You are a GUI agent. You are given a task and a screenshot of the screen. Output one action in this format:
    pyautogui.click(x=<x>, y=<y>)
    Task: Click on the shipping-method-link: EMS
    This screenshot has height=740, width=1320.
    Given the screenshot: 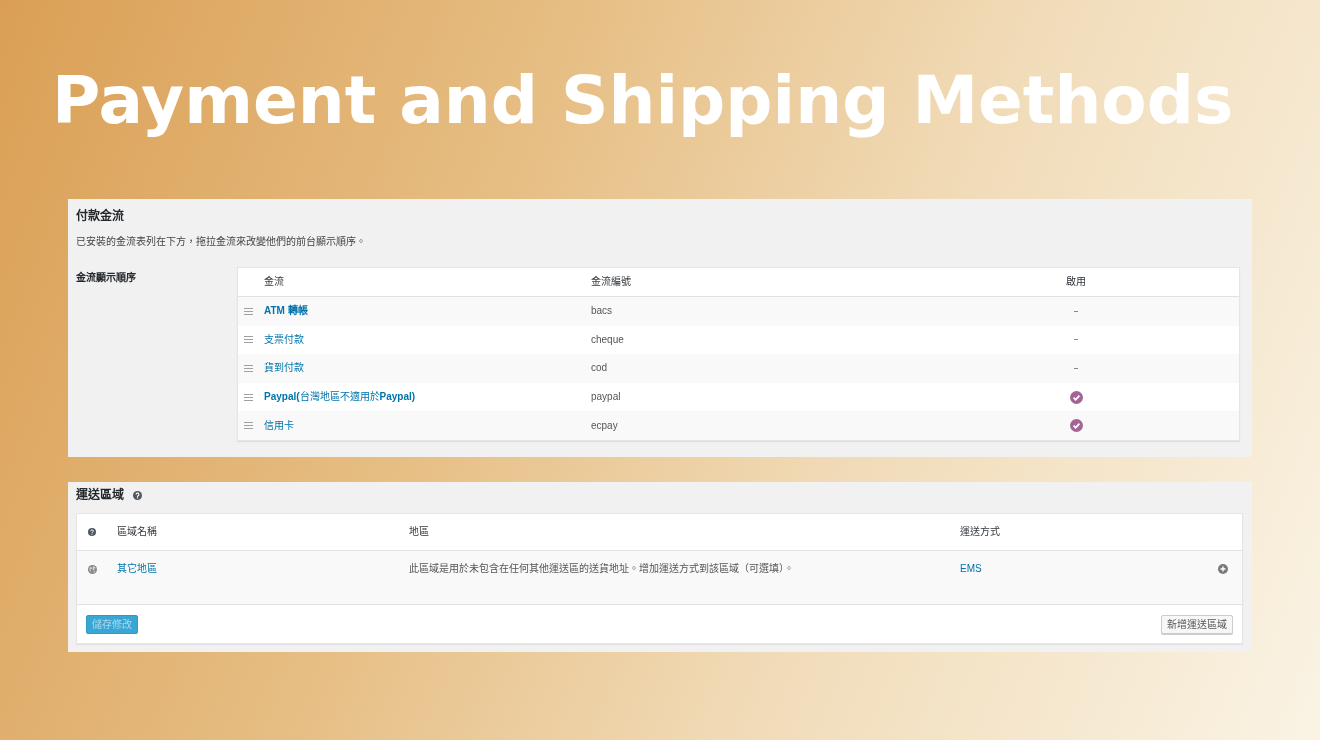 What is the action you would take?
    pyautogui.click(x=971, y=569)
    